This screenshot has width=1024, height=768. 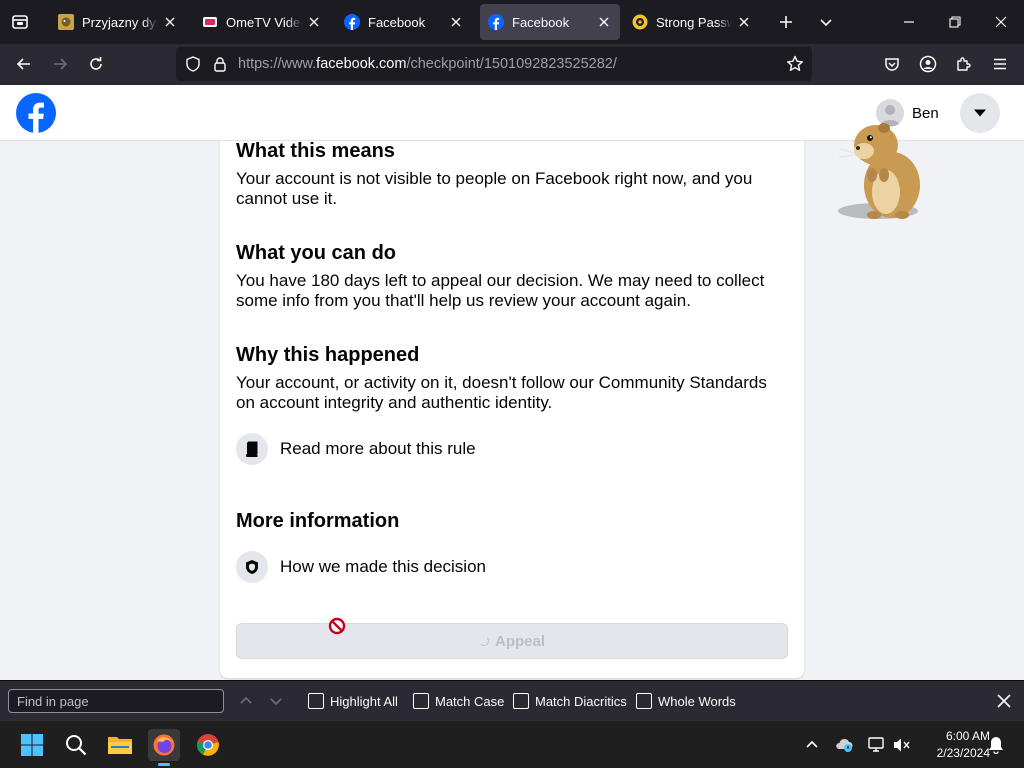 I want to click on firefox-icon, so click(x=164, y=745).